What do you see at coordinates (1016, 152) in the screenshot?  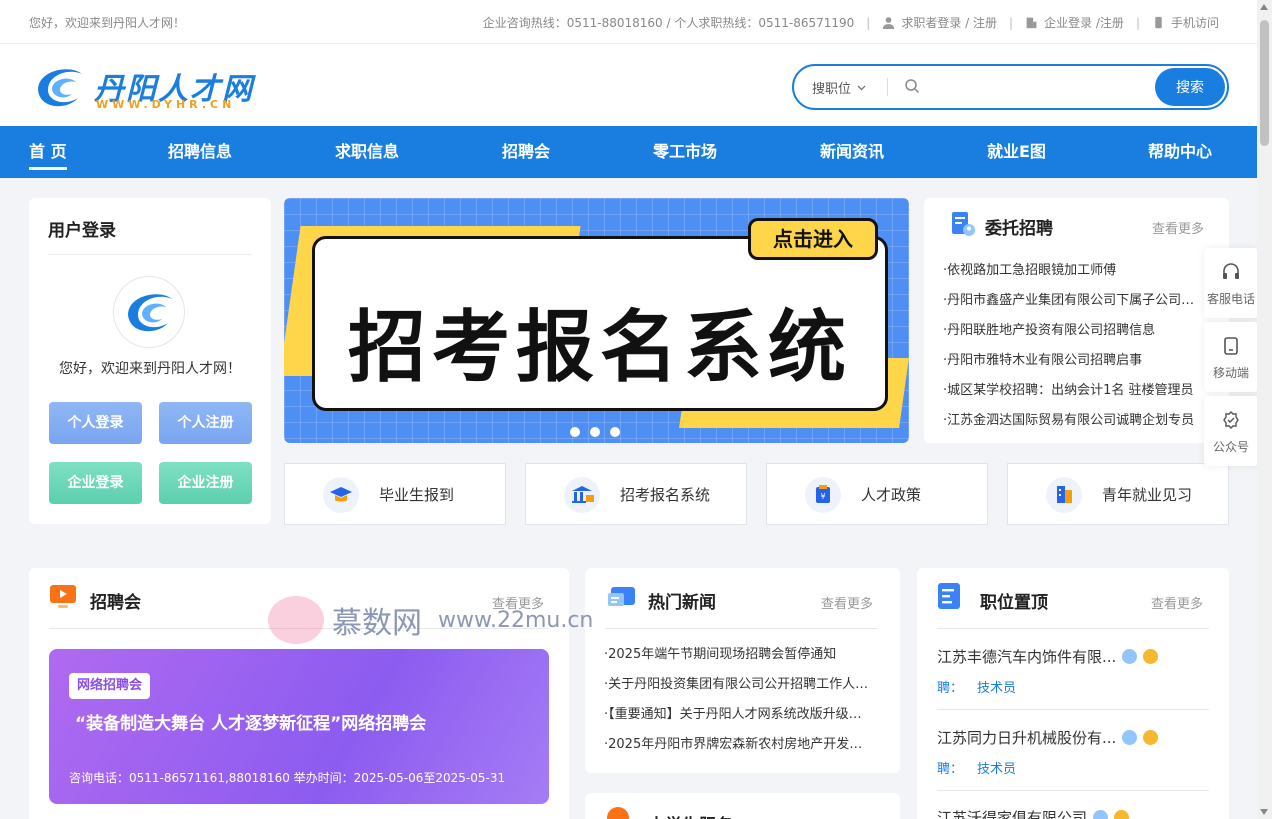 I see `nav-employment-map: 就业E图` at bounding box center [1016, 152].